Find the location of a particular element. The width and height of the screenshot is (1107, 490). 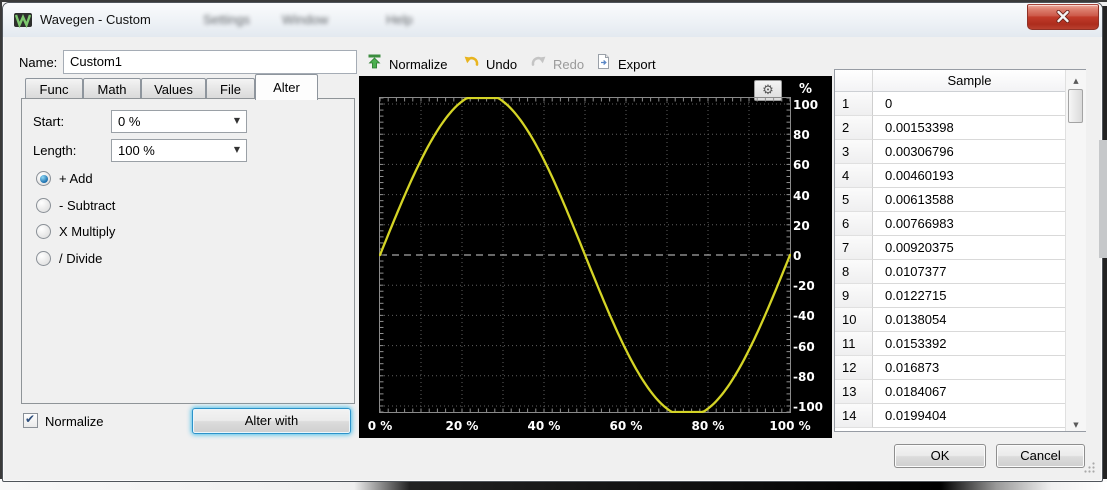

row-index-cell: 8 is located at coordinates (854, 272).